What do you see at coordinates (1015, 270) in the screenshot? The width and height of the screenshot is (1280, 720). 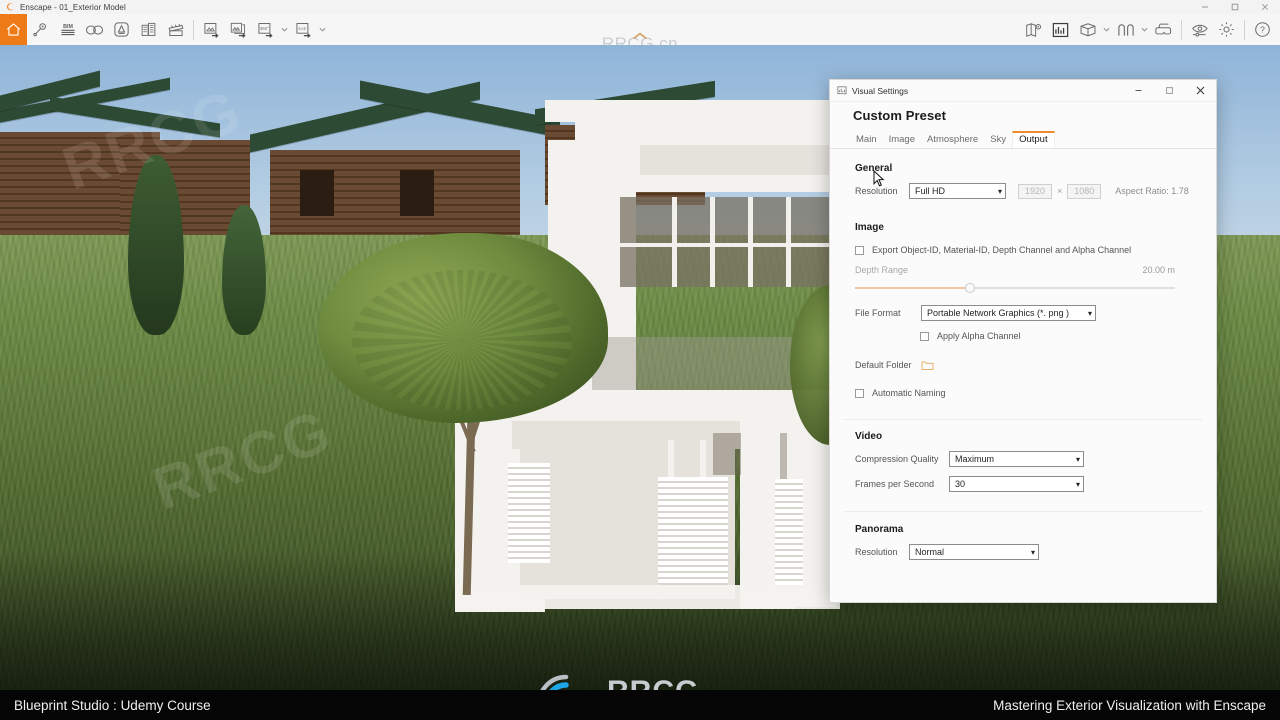 I see `depth-range-row: Depth Range 20.00 m` at bounding box center [1015, 270].